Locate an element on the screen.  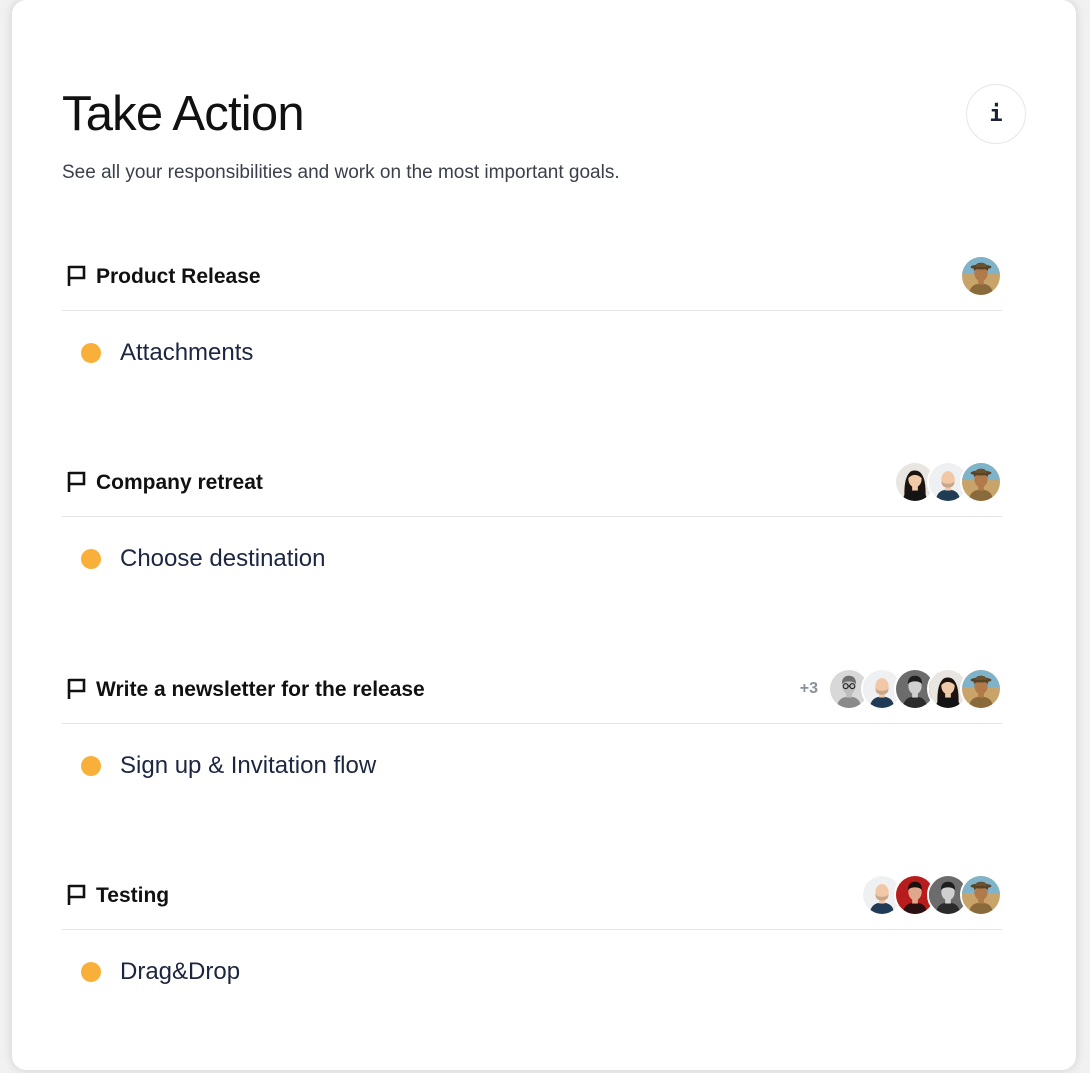
task-label: Sign up & Invitation flow is located at coordinates (248, 765).